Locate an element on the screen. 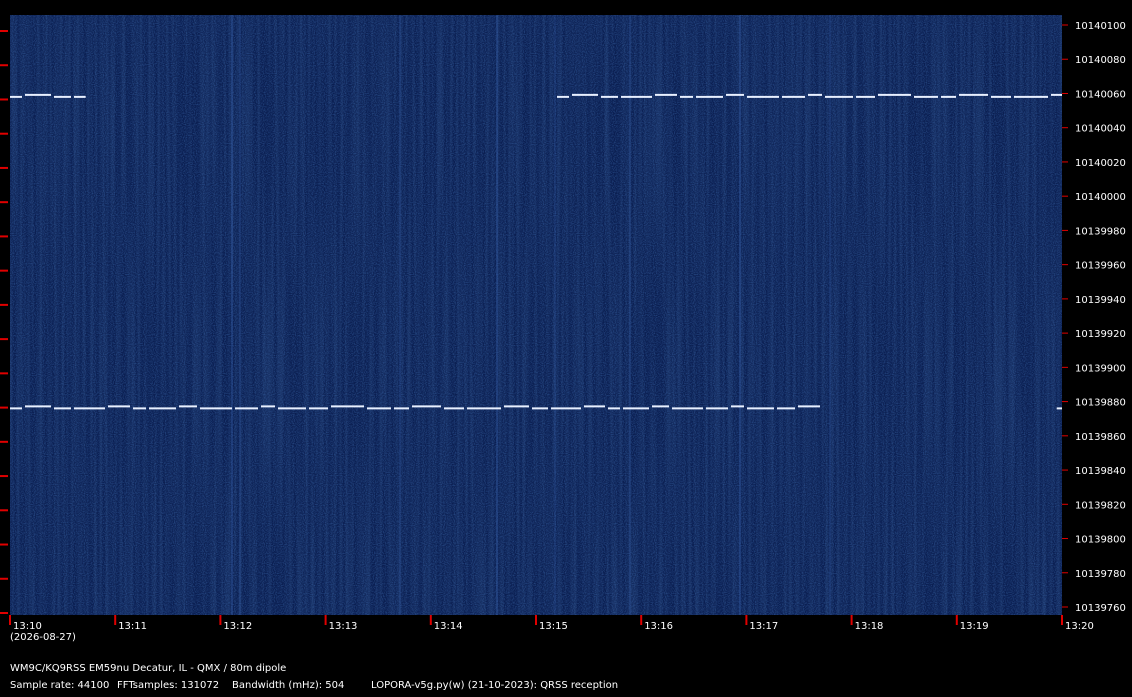  x-tick-label: 13:18 is located at coordinates (869, 626).